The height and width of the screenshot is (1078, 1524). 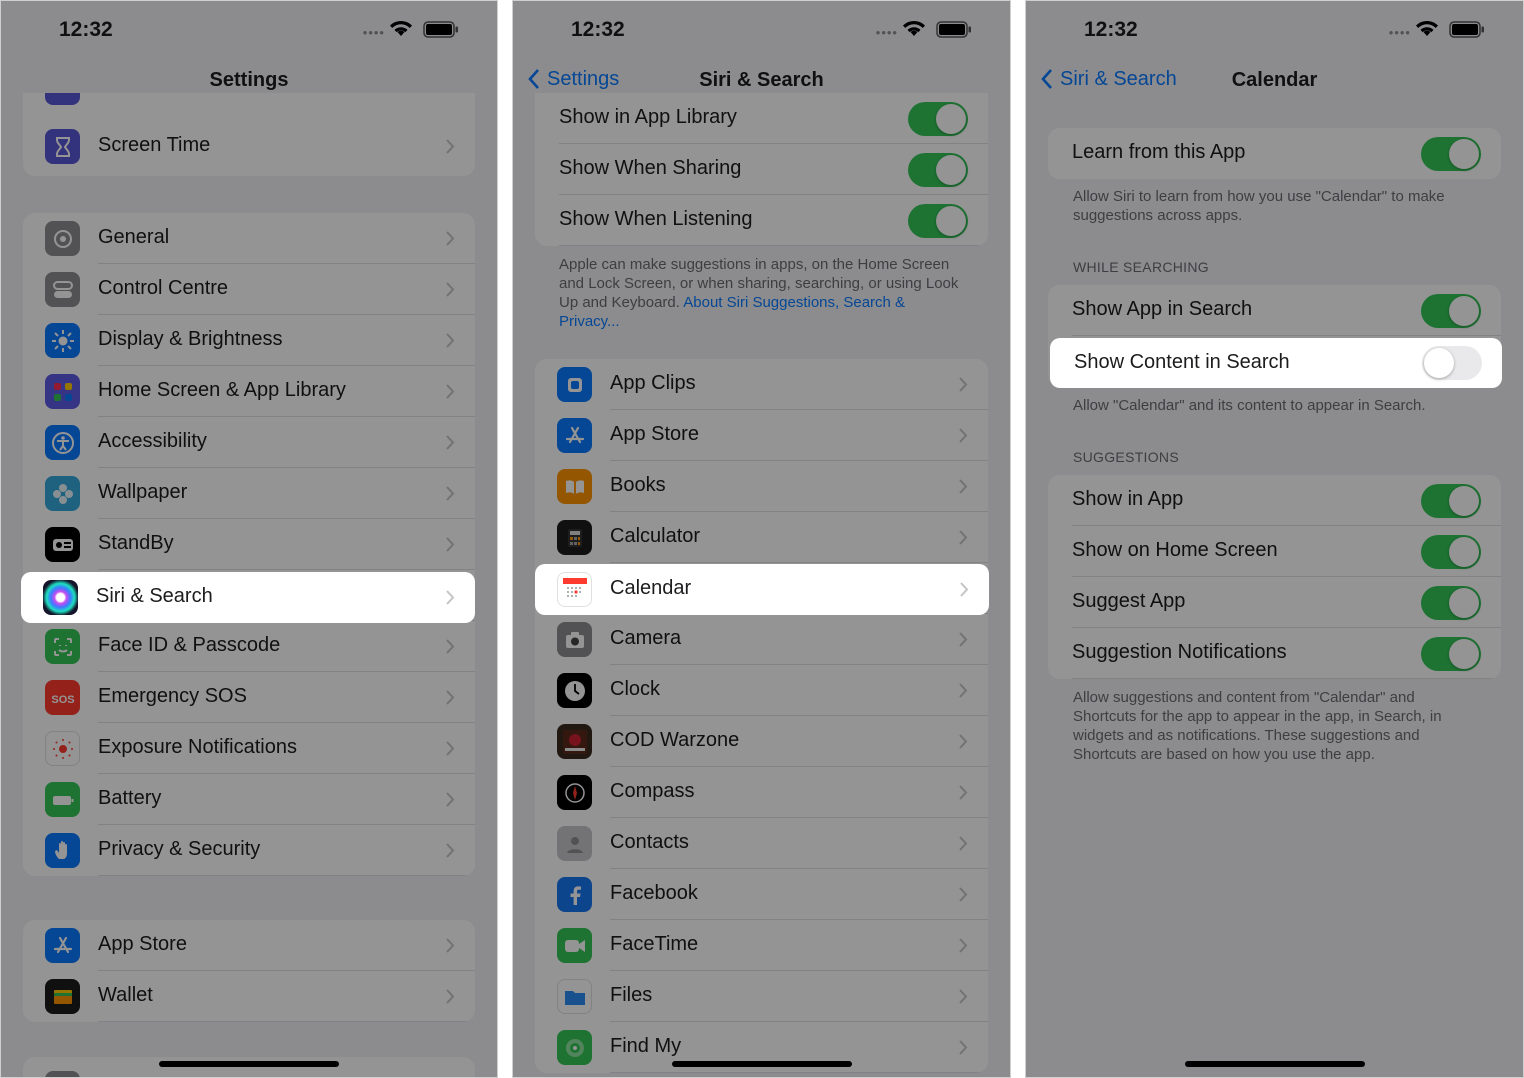 I want to click on toggle-row-show-on-home-screen: Show on Home Screen, so click(x=1274, y=551).